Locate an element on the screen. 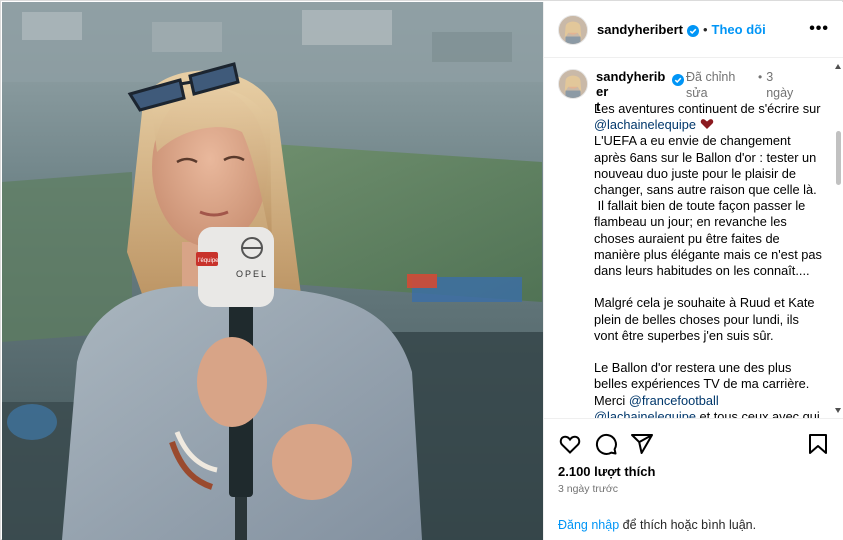 This screenshot has height=540, width=843. avatar is located at coordinates (573, 29).